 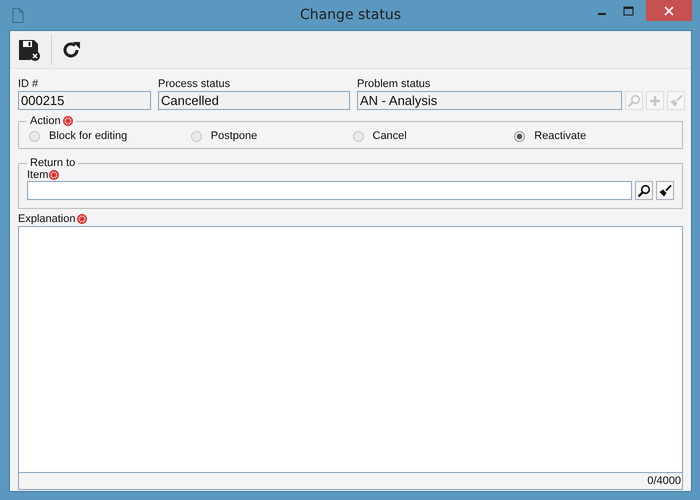 What do you see at coordinates (29, 84) in the screenshot?
I see `field-label: ID #` at bounding box center [29, 84].